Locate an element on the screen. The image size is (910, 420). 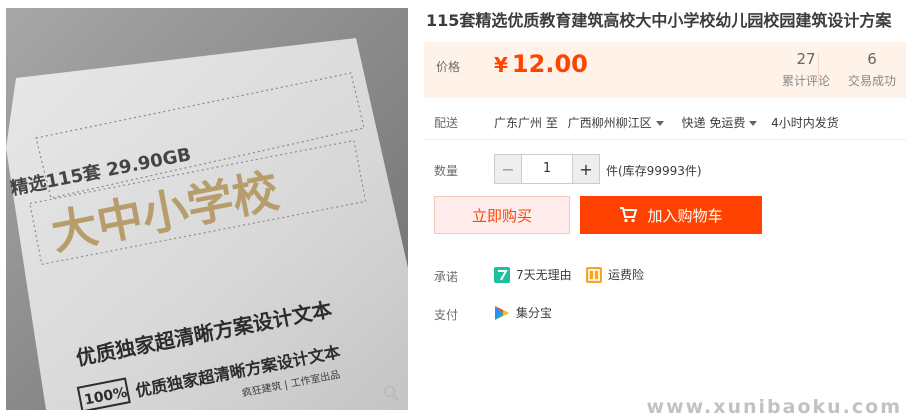
seven-day-return-icon is located at coordinates (502, 274).